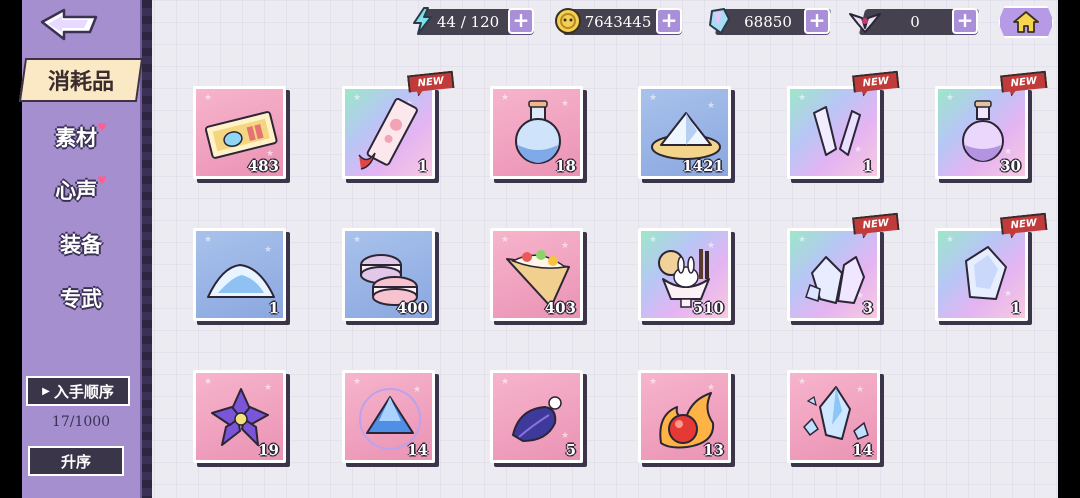 The image size is (1080, 498). What do you see at coordinates (865, 23) in the screenshot?
I see `wing-emblem-icon` at bounding box center [865, 23].